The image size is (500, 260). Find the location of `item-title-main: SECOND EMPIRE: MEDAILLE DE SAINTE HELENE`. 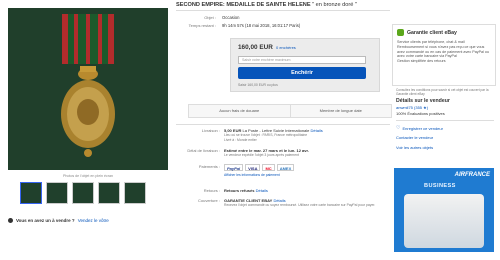

item-title-main: SECOND EMPIRE: MEDAILLE DE SAINTE HELENE is located at coordinates (243, 5).